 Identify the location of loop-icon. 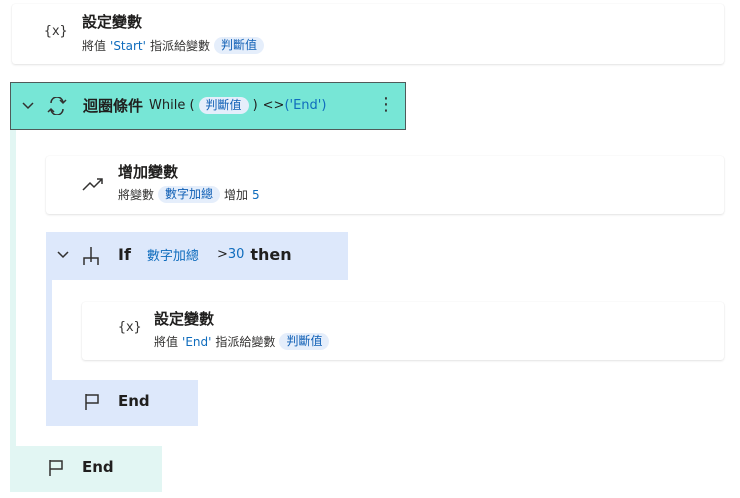
(57, 106).